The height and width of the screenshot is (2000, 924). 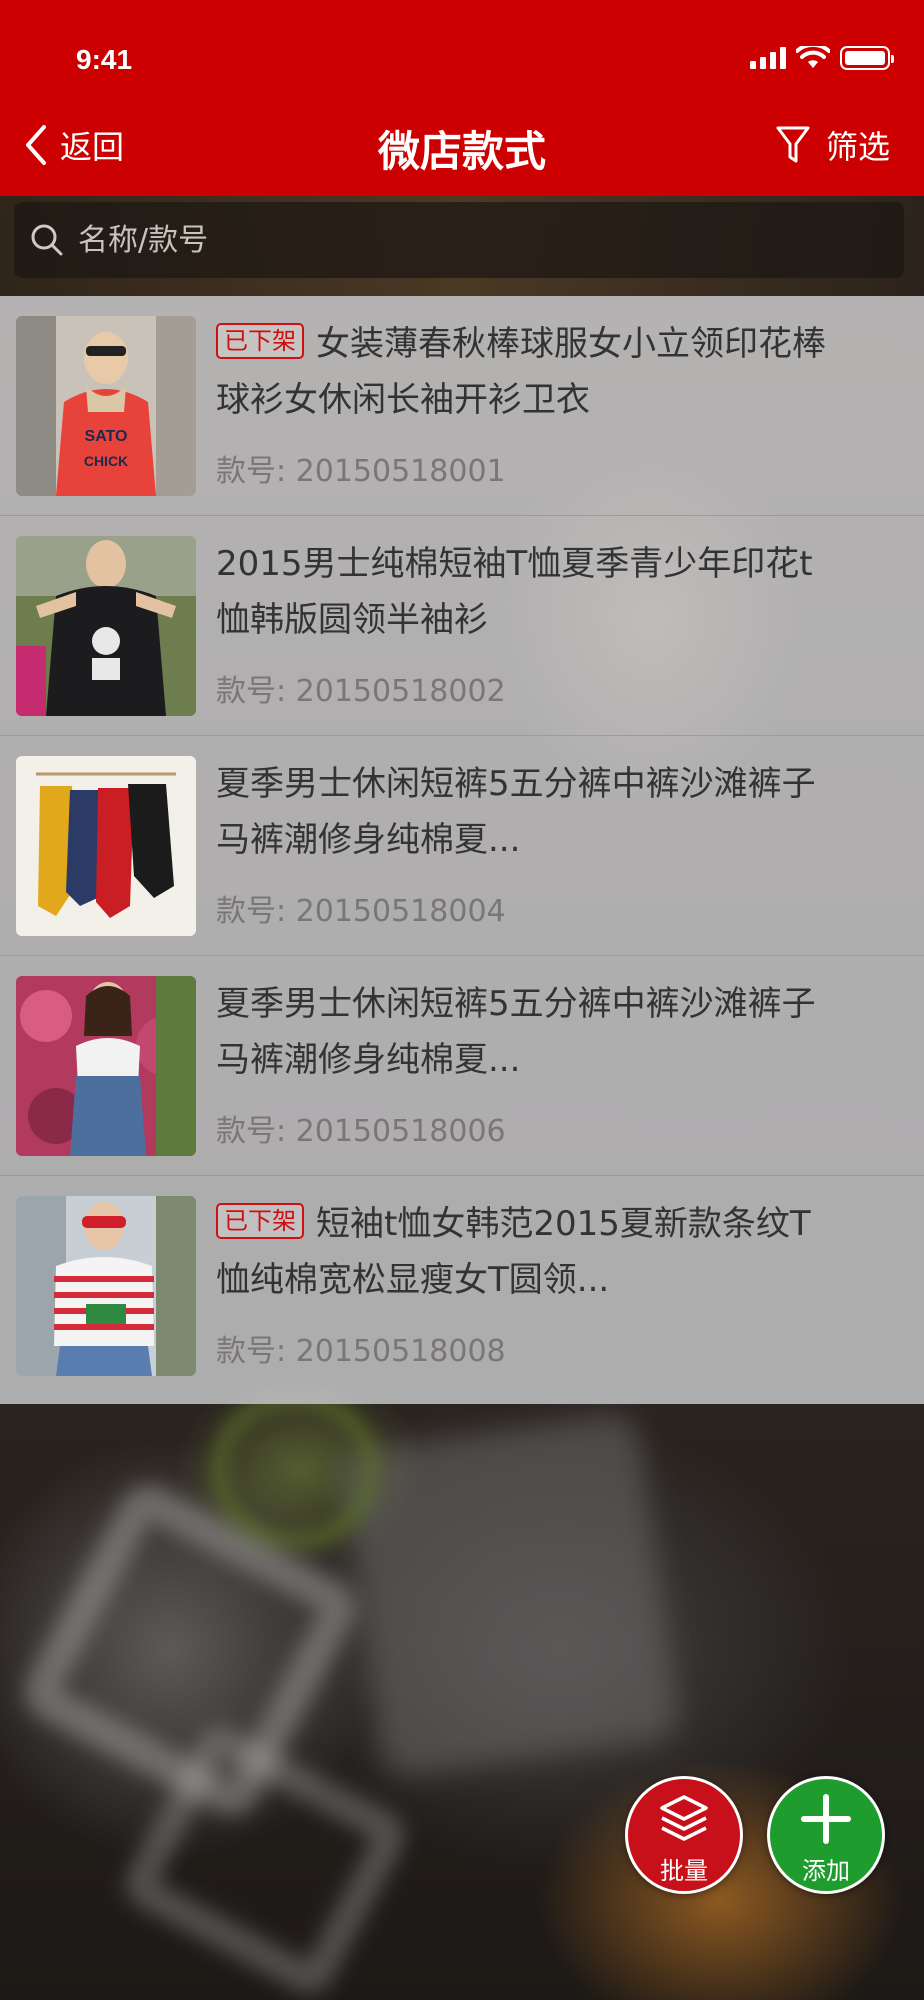 I want to click on filter-icon, so click(x=793, y=144).